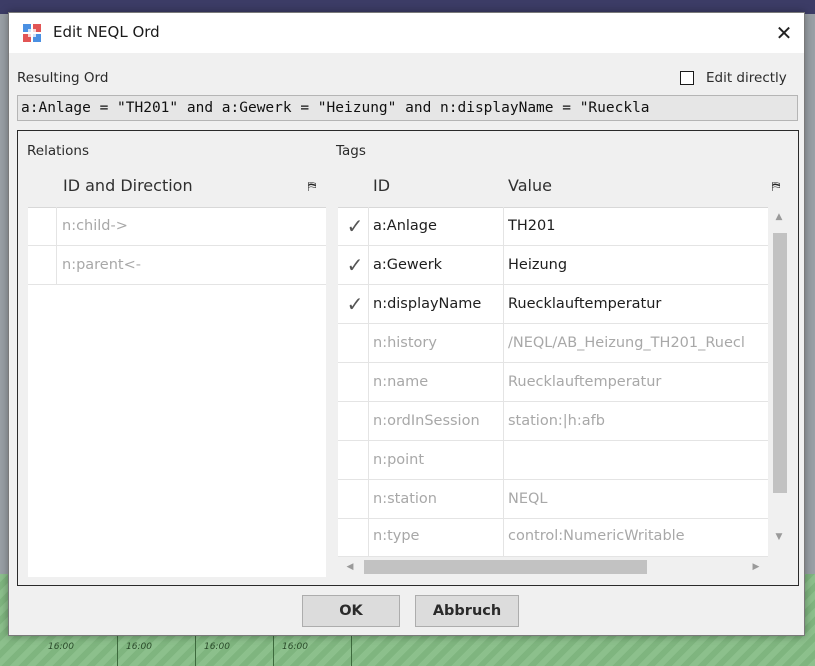 This screenshot has height=666, width=815. Describe the element at coordinates (528, 499) in the screenshot. I see `tag-value: NEQL` at that location.